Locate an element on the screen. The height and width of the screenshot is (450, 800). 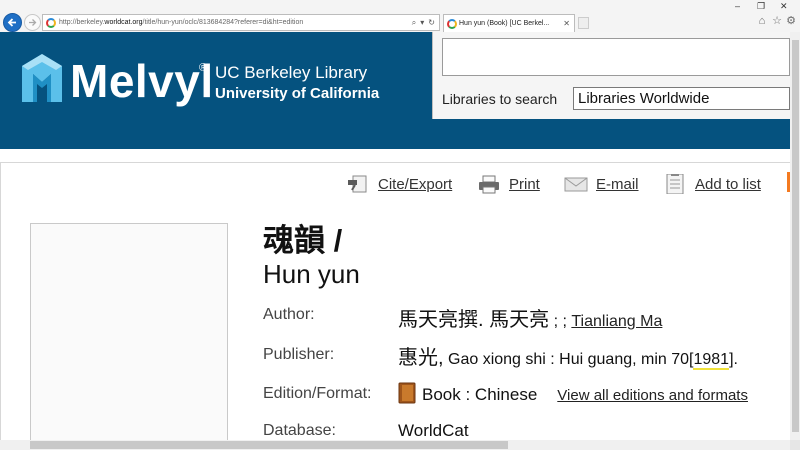
vertical-scroll-thumb is located at coordinates (795, 236).